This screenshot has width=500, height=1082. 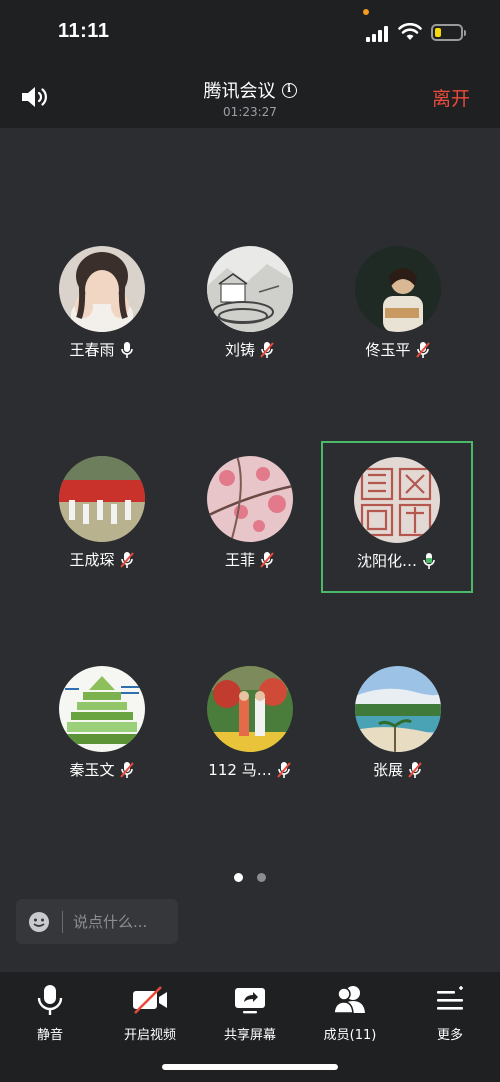 What do you see at coordinates (289, 90) in the screenshot?
I see `info-icon: i` at bounding box center [289, 90].